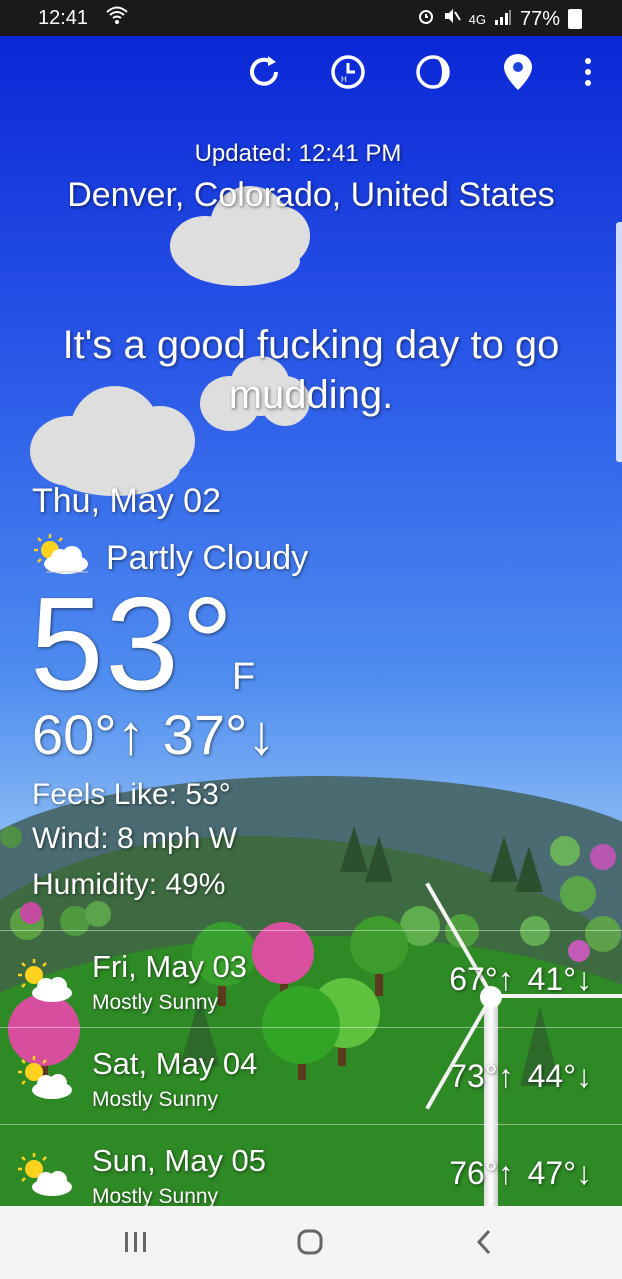  What do you see at coordinates (219, 734) in the screenshot?
I see `today-low: 37°↓` at bounding box center [219, 734].